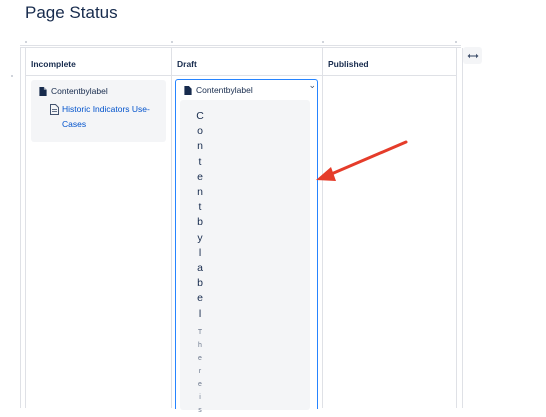 This screenshot has width=546, height=417. Describe the element at coordinates (362, 160) in the screenshot. I see `annotation-arrow` at that location.